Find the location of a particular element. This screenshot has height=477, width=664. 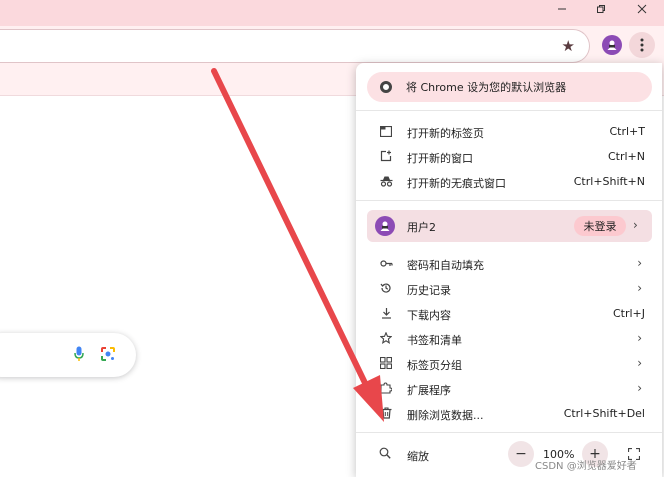

set-default-browser-item: 将 Chrome 设为您的默认浏览器 is located at coordinates (509, 87).